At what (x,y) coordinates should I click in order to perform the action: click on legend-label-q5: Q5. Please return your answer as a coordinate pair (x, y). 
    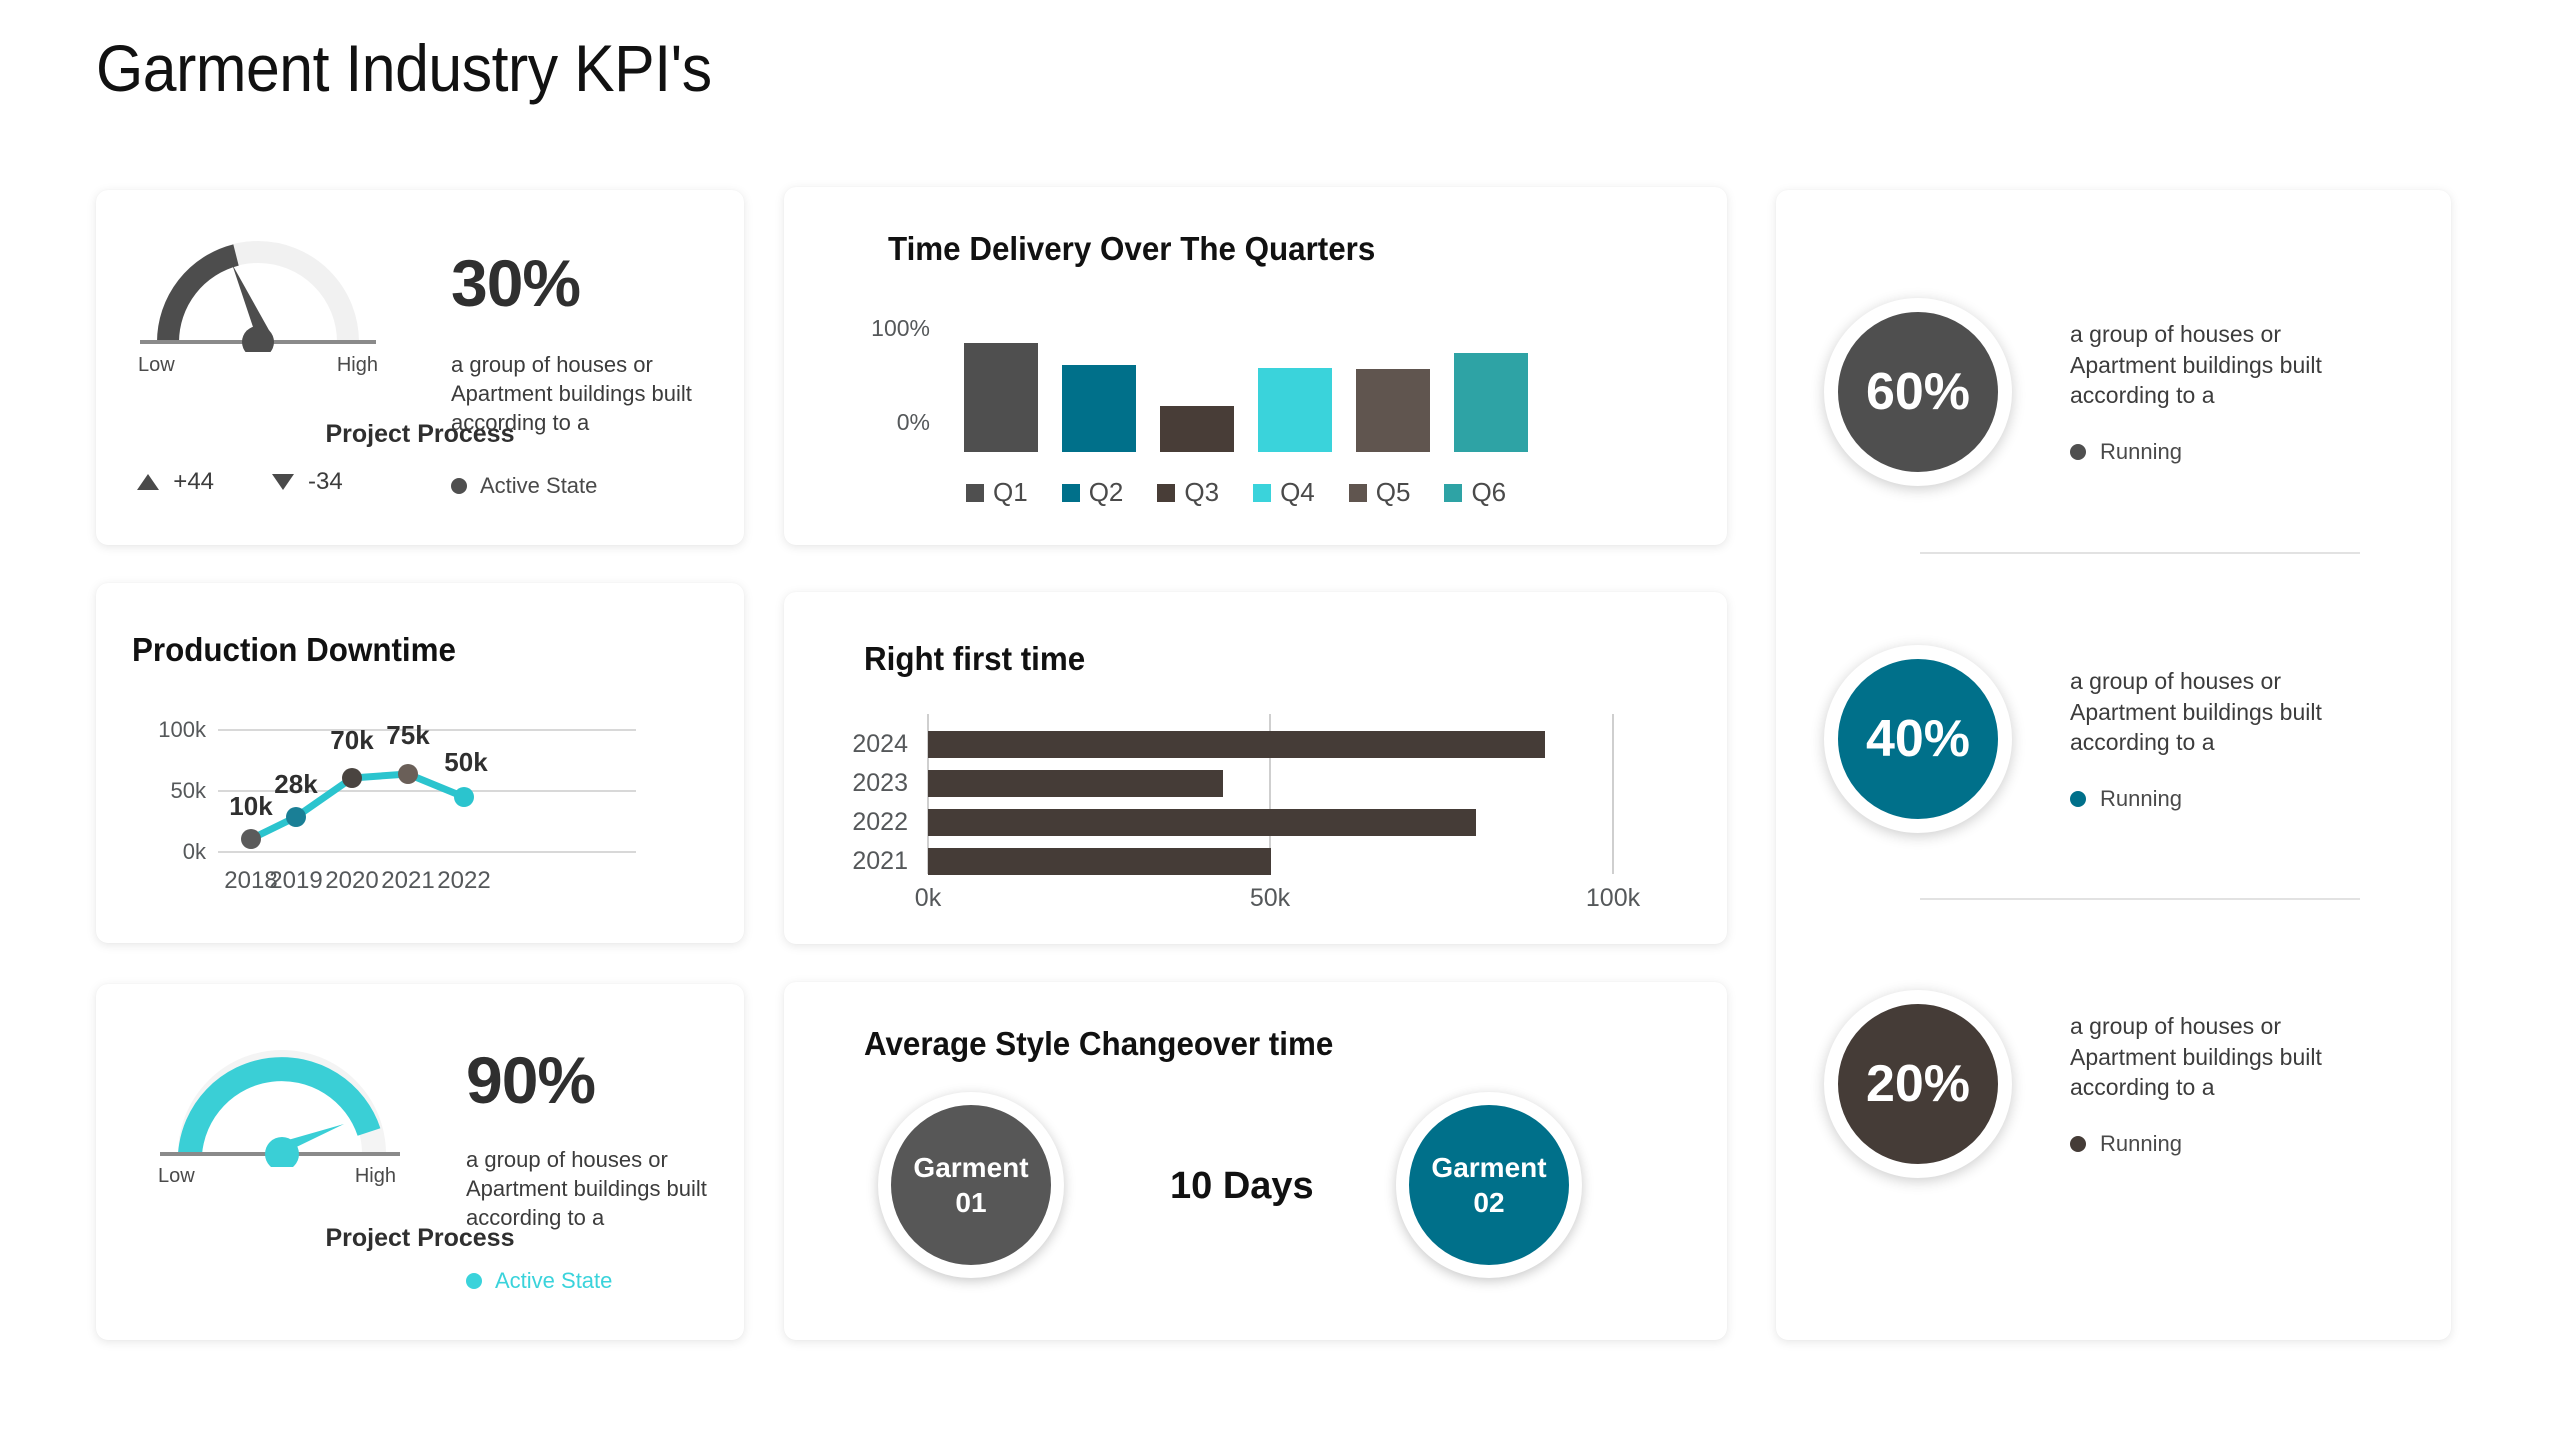
    Looking at the image, I should click on (1393, 492).